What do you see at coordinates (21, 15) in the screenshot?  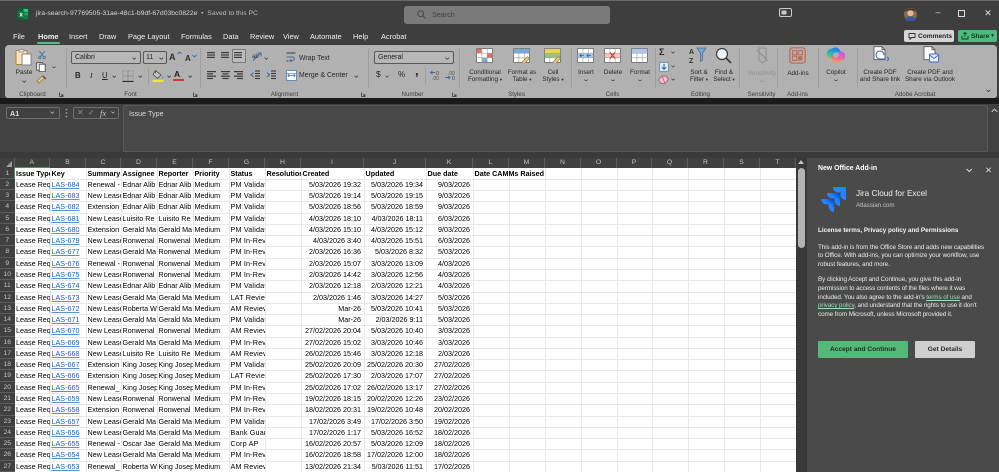 I see `svg-text: x` at bounding box center [21, 15].